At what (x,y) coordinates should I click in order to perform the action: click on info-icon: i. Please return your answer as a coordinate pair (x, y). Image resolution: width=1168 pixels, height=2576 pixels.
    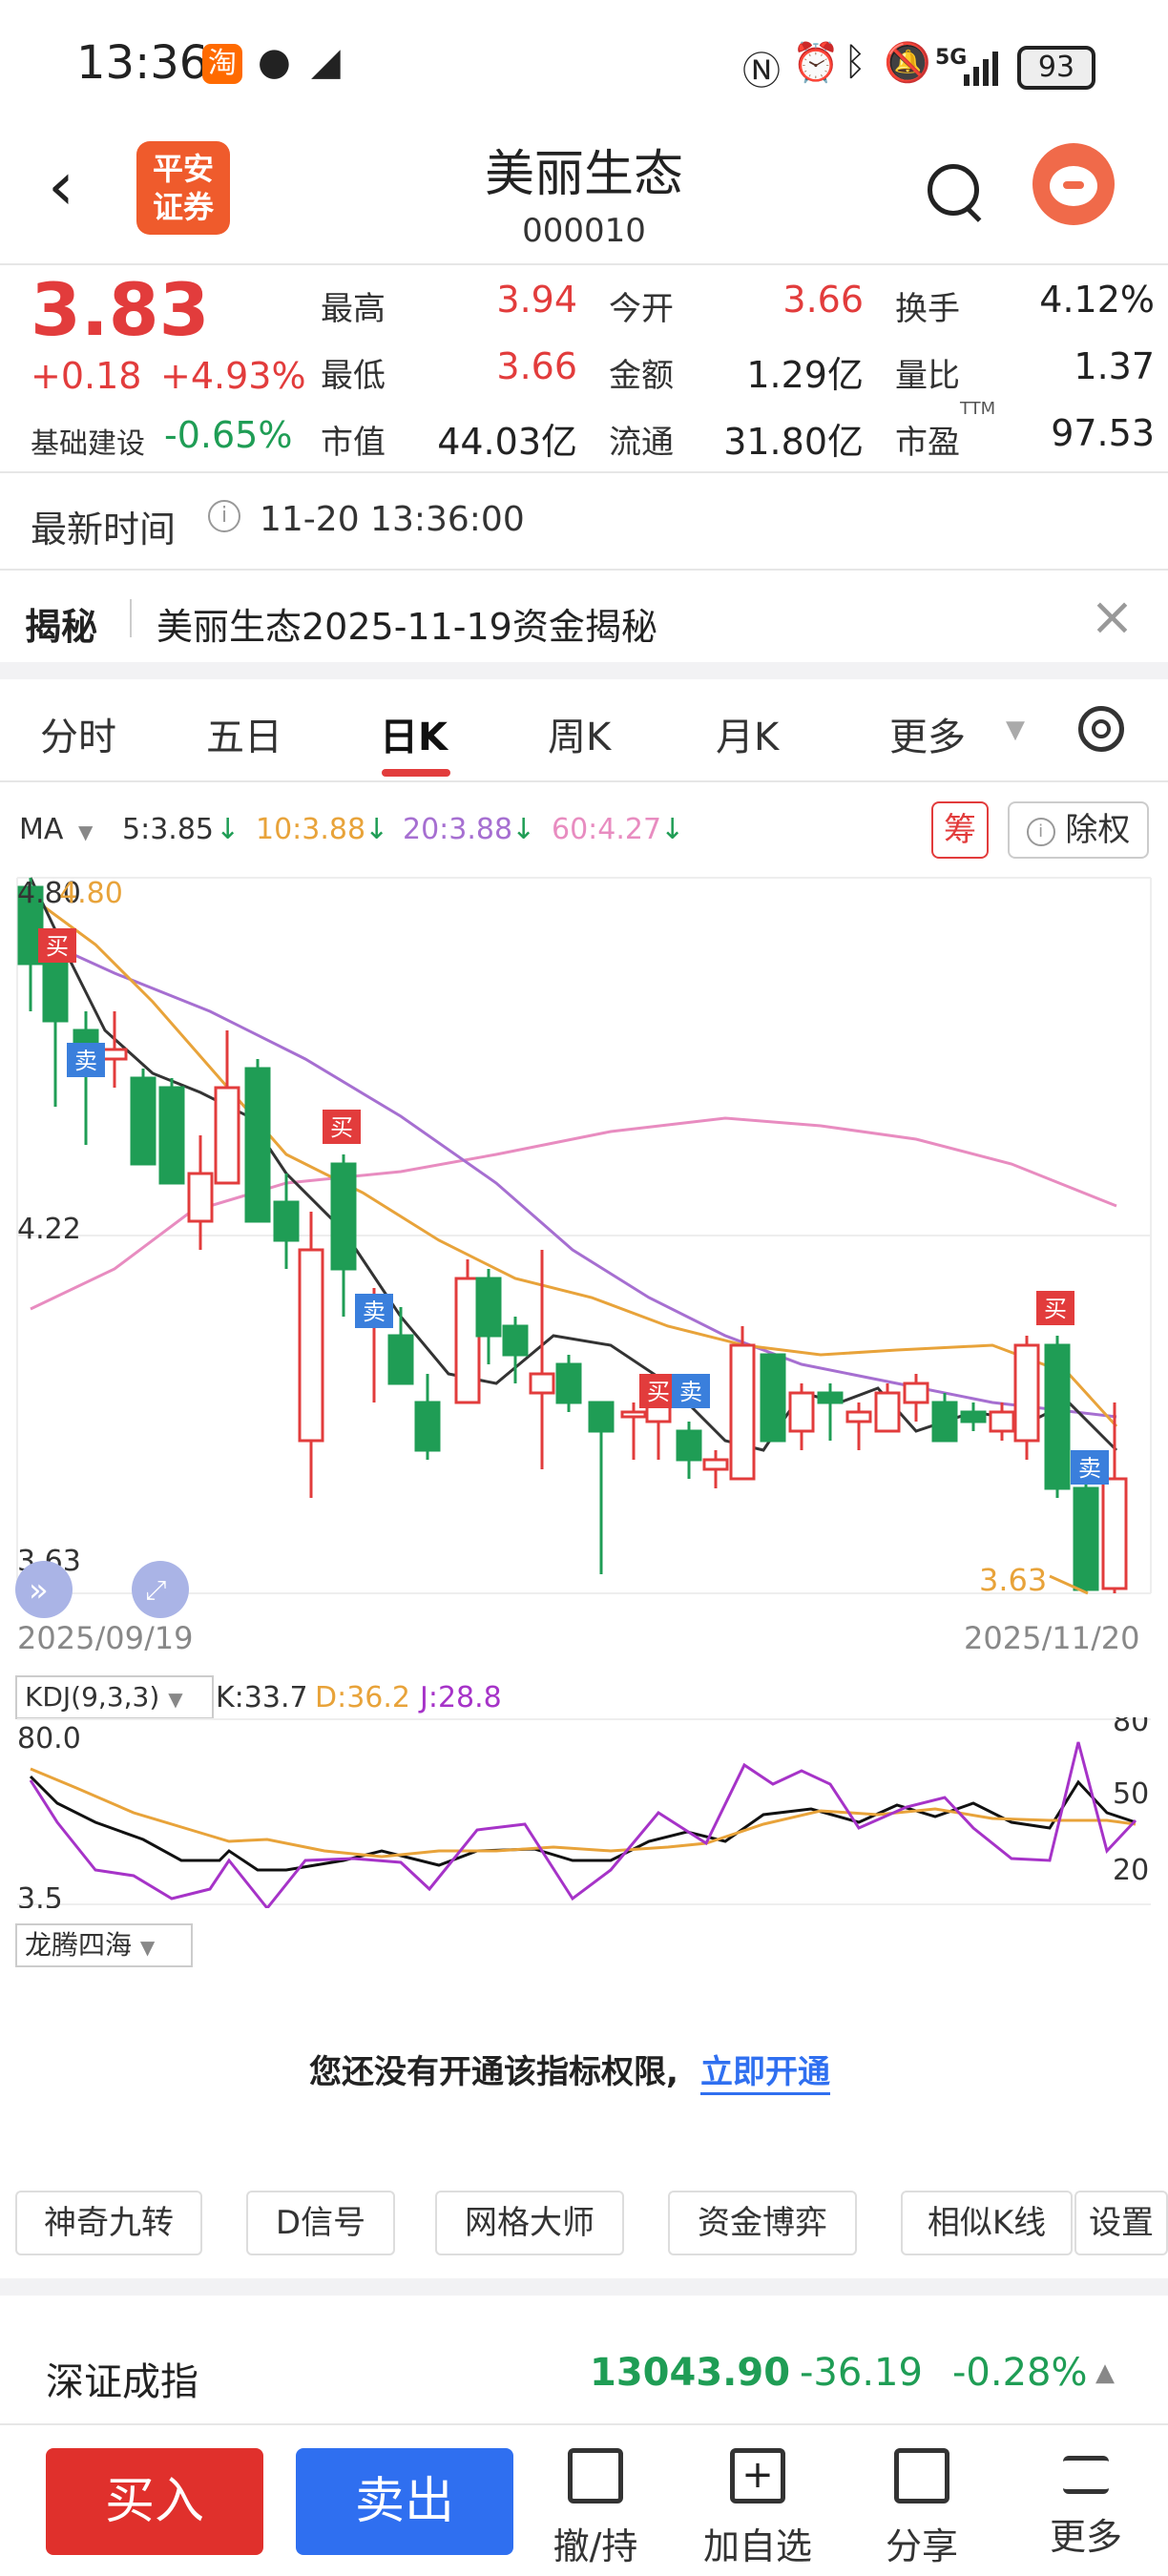
    Looking at the image, I should click on (224, 516).